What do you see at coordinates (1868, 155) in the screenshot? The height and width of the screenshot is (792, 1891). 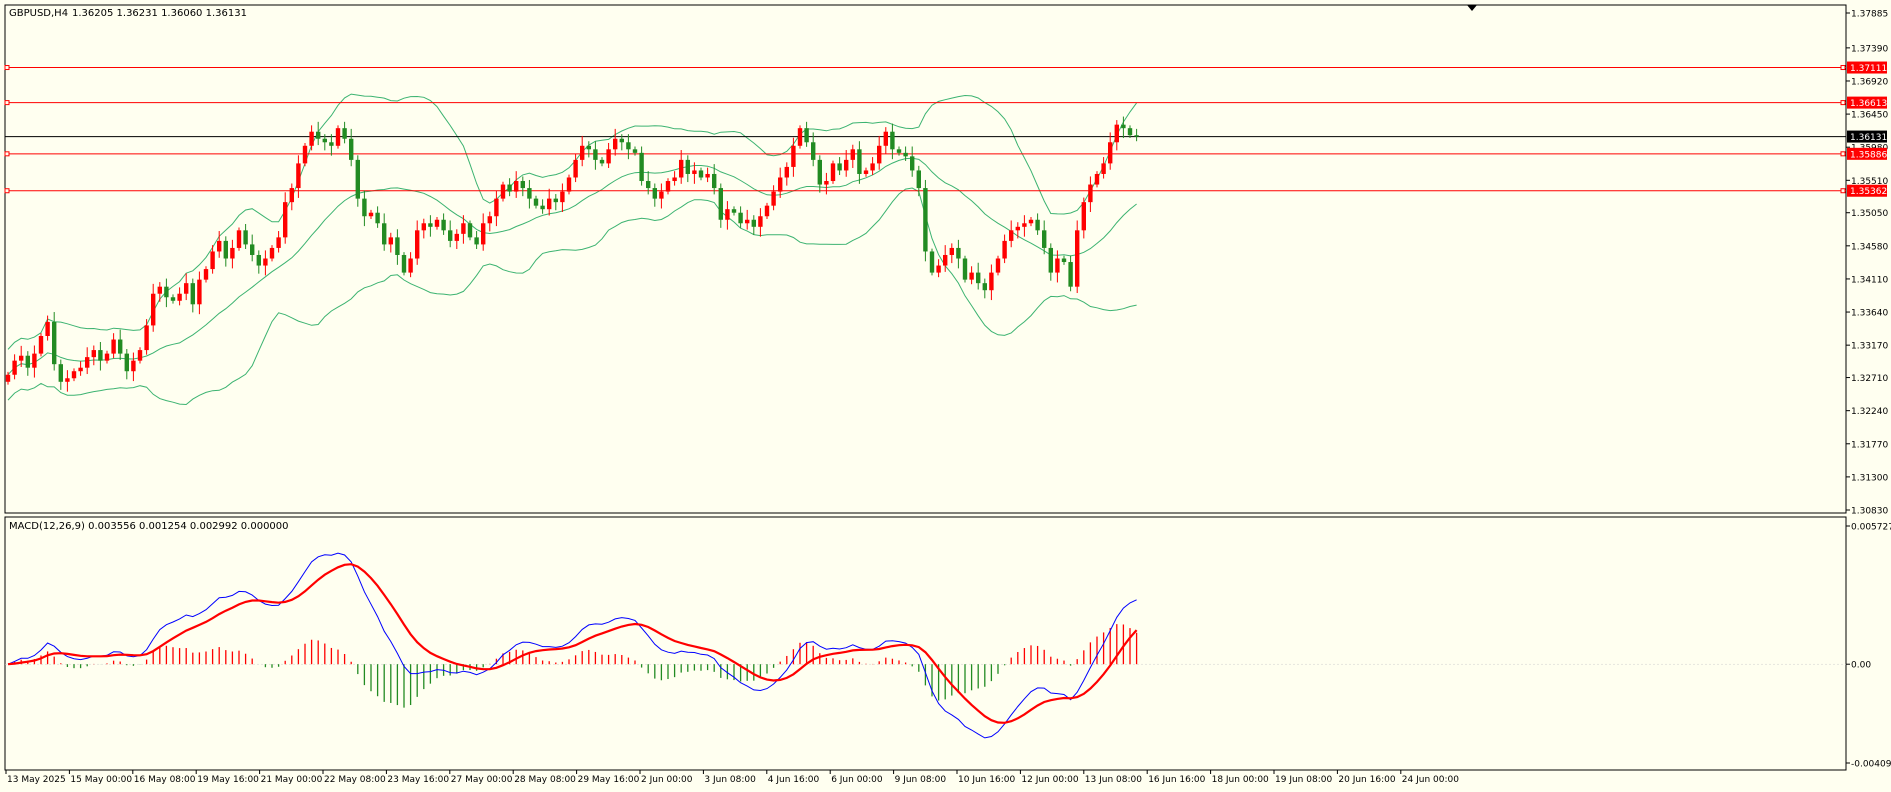 I see `level-price-tag-label: 1.35886` at bounding box center [1868, 155].